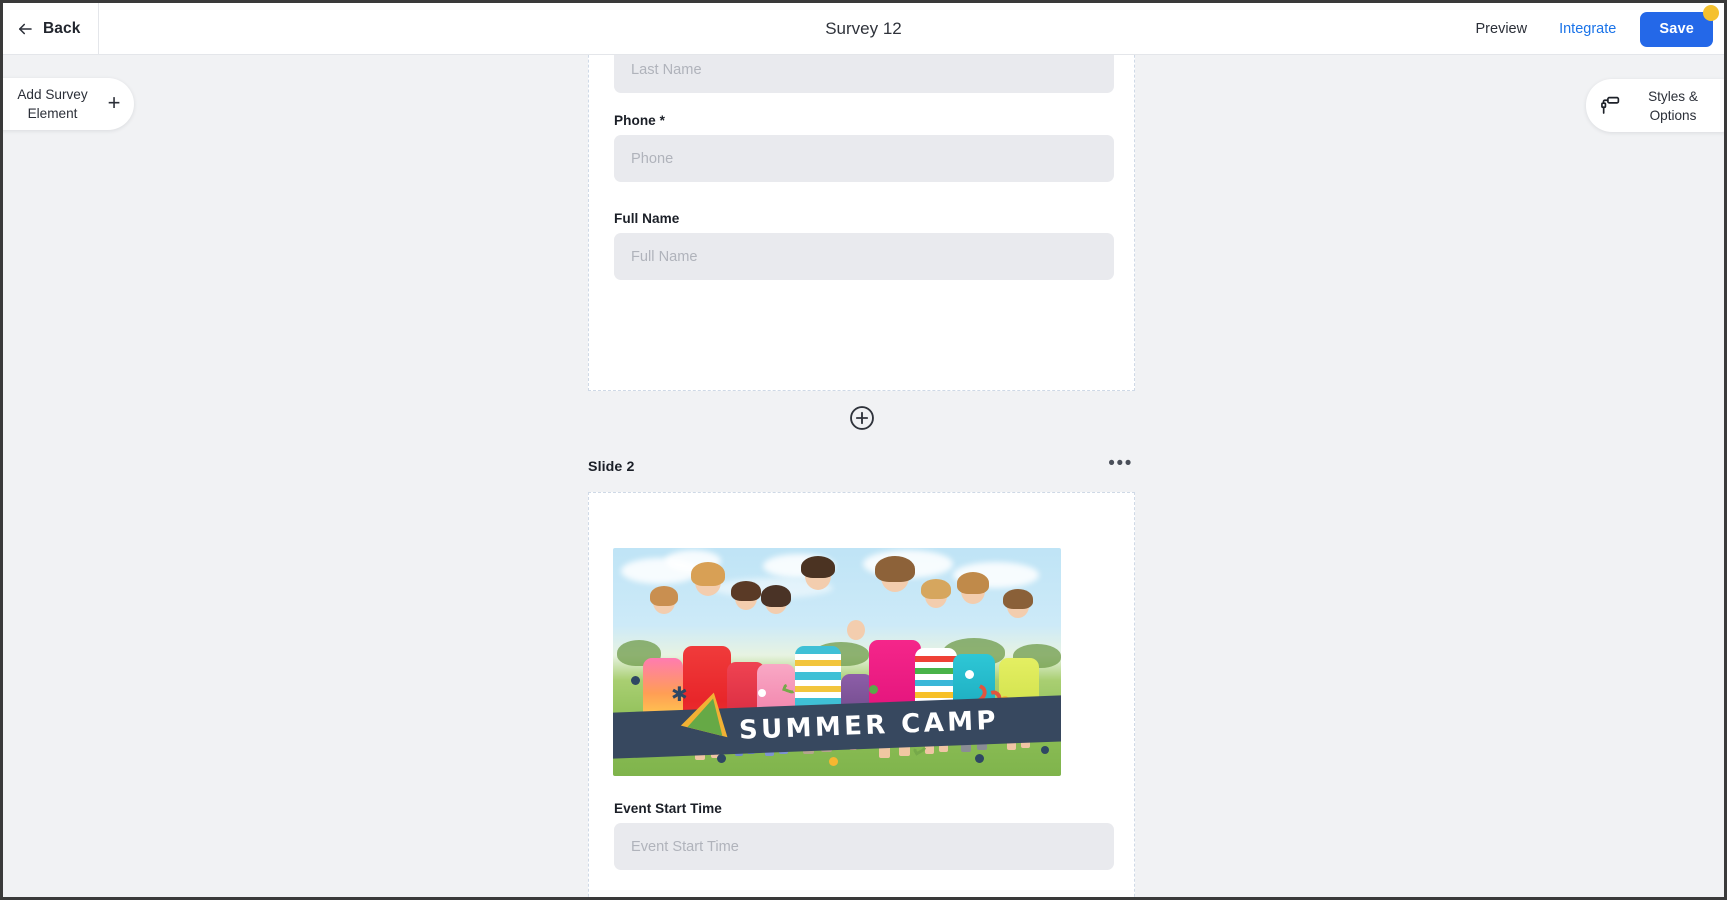 The image size is (1727, 900). I want to click on back-label: Back, so click(62, 28).